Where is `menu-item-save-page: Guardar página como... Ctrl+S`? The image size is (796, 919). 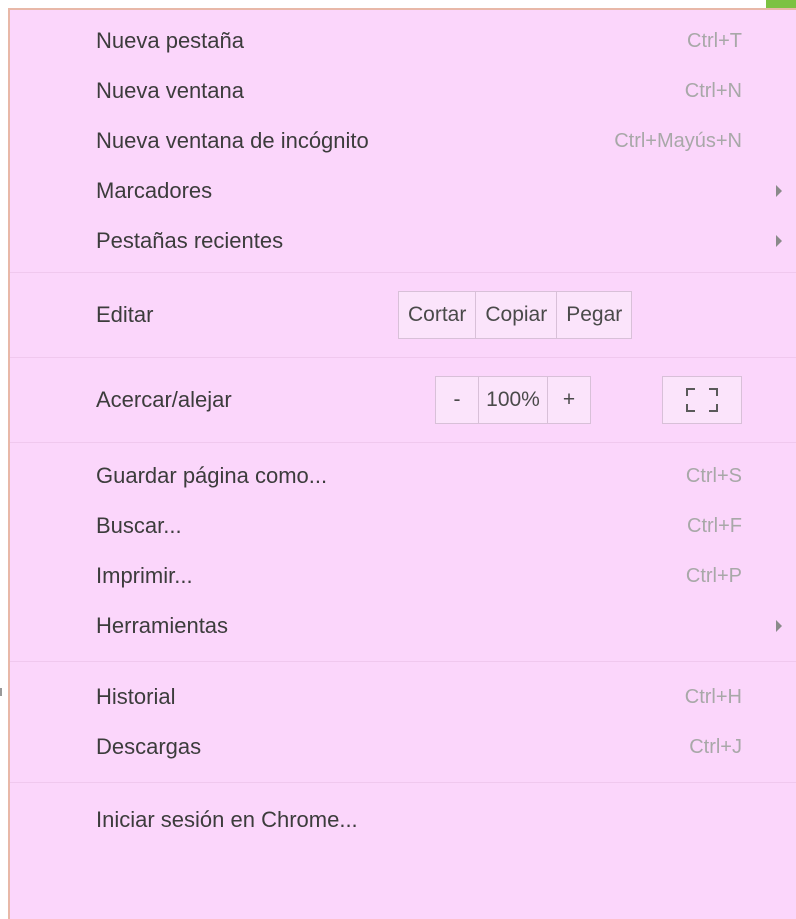 menu-item-save-page: Guardar página como... Ctrl+S is located at coordinates (403, 476).